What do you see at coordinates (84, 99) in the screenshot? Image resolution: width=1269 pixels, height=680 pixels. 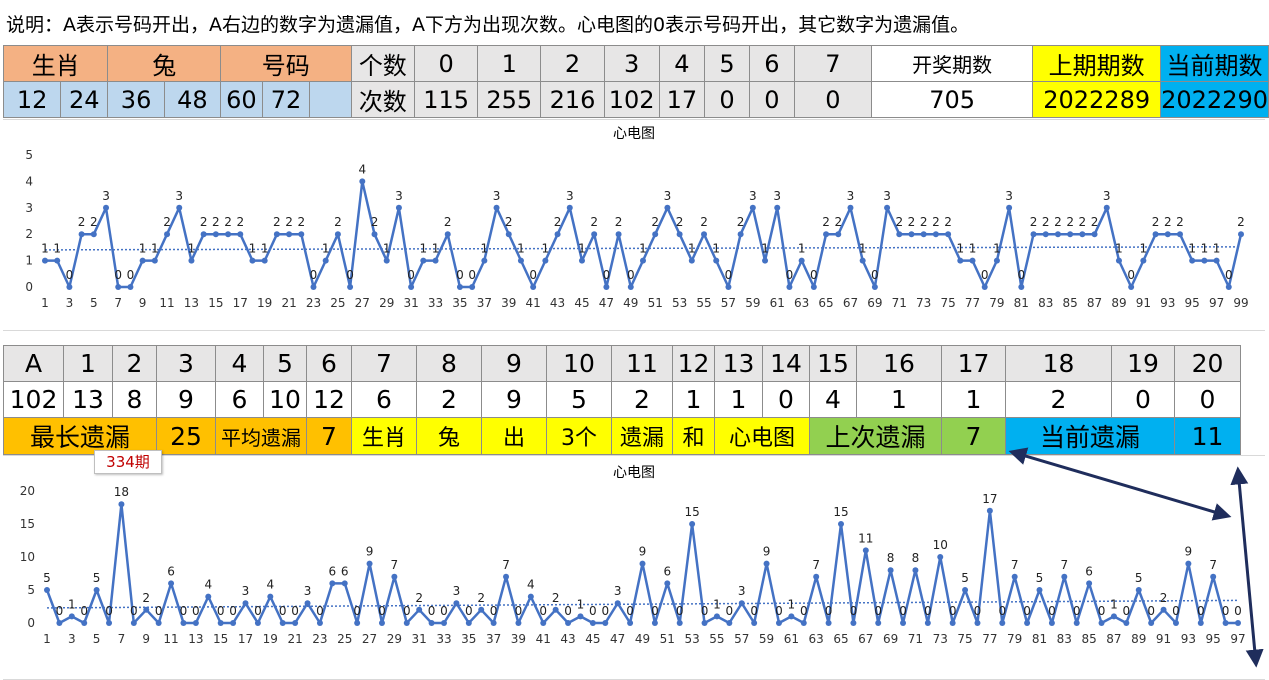 I see `number-cell: 24` at bounding box center [84, 99].